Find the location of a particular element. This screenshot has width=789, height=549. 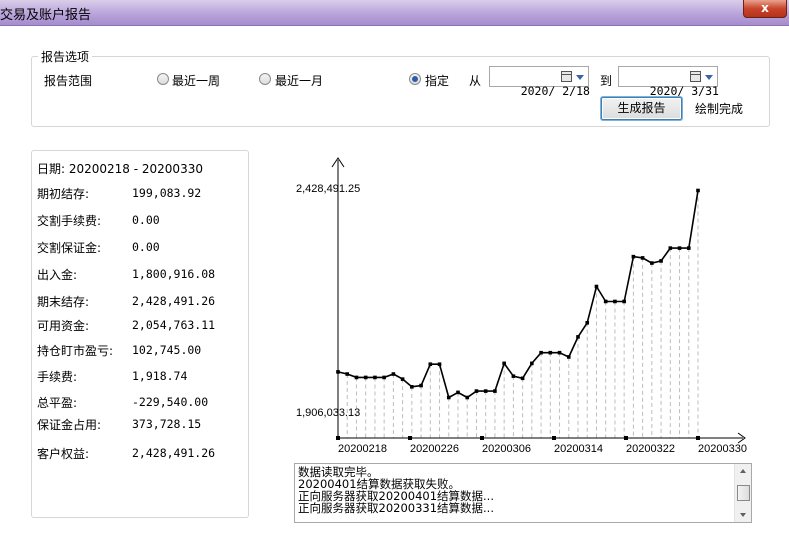

summary-label: 保证金占用: is located at coordinates (69, 425).